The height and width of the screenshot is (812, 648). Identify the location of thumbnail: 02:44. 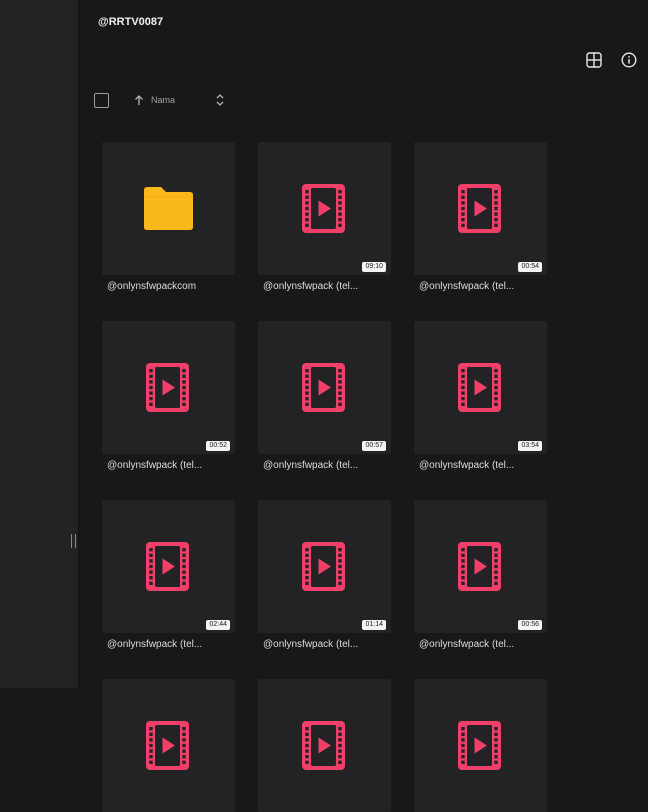
(168, 566).